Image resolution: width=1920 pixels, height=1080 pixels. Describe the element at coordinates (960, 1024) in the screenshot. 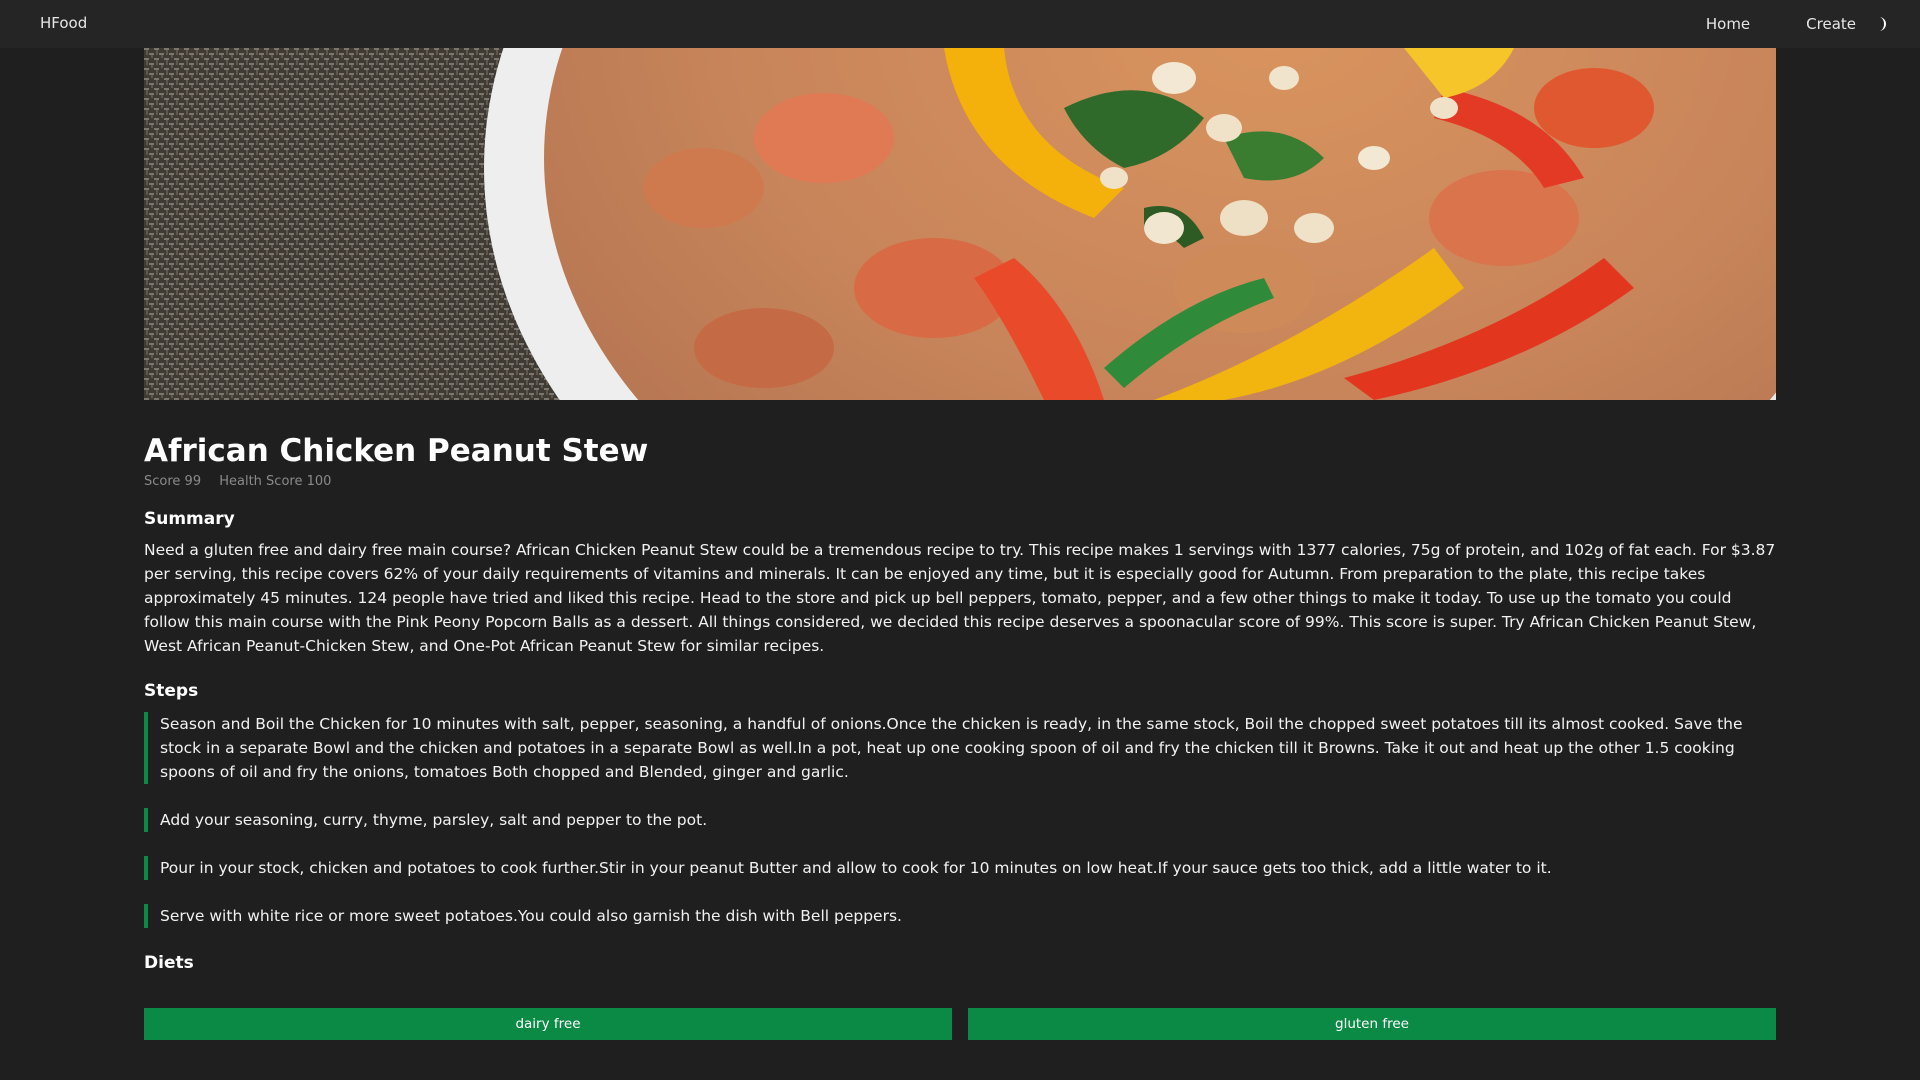

I see `diets-list: dairy free gluten free` at that location.